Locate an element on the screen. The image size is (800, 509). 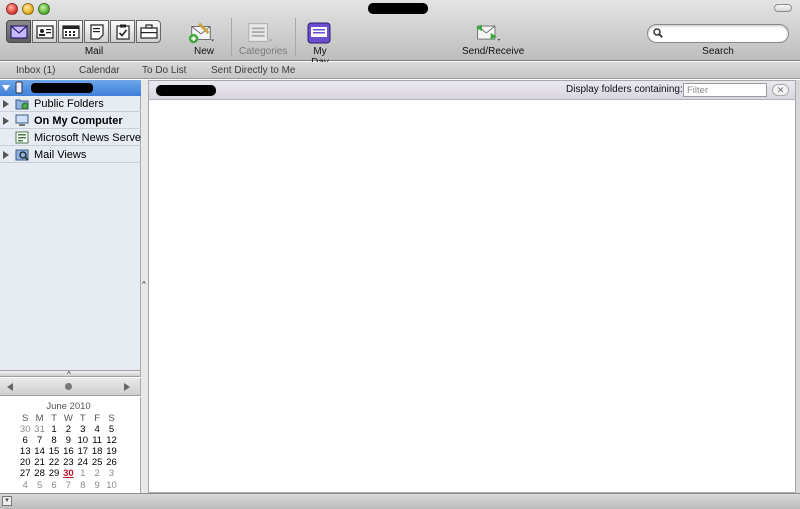
calendar-day: 26 is located at coordinates (111, 462).